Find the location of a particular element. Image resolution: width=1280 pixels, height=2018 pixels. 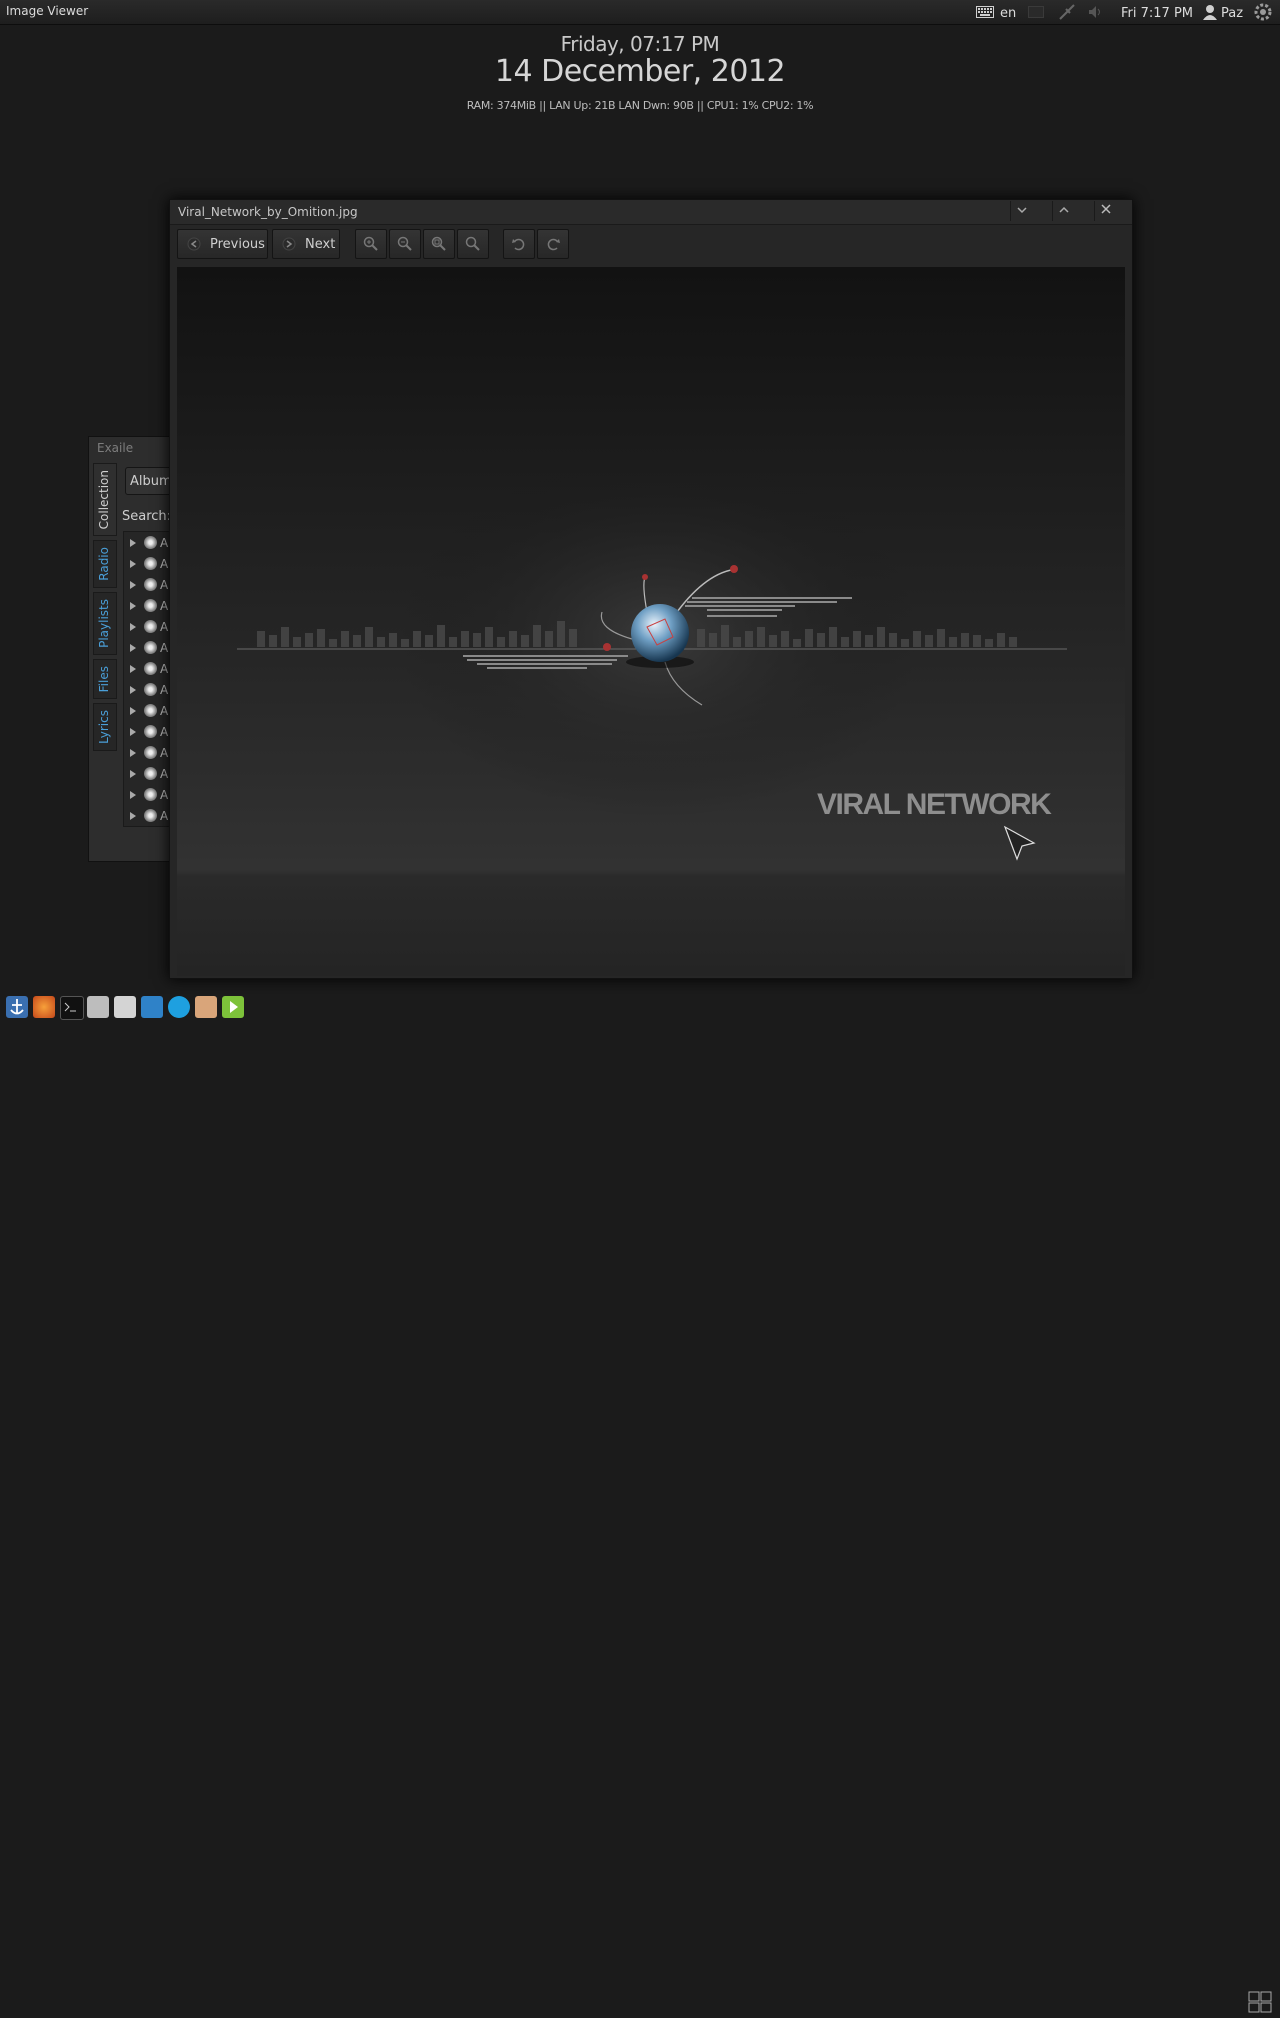

anchor-icon is located at coordinates (17, 1007).